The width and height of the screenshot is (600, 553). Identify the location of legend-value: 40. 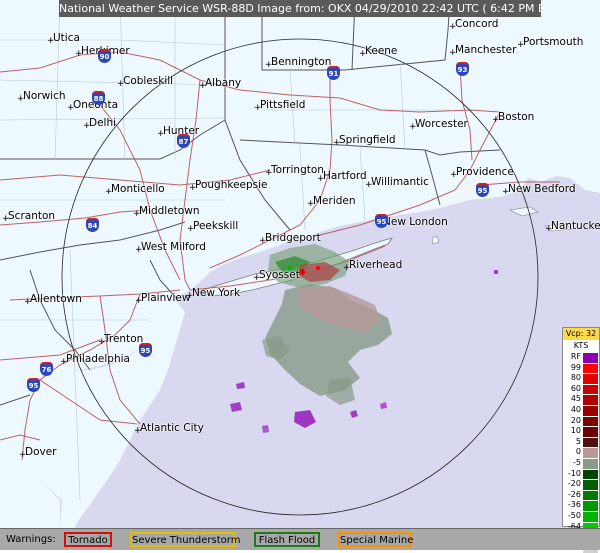
(575, 409).